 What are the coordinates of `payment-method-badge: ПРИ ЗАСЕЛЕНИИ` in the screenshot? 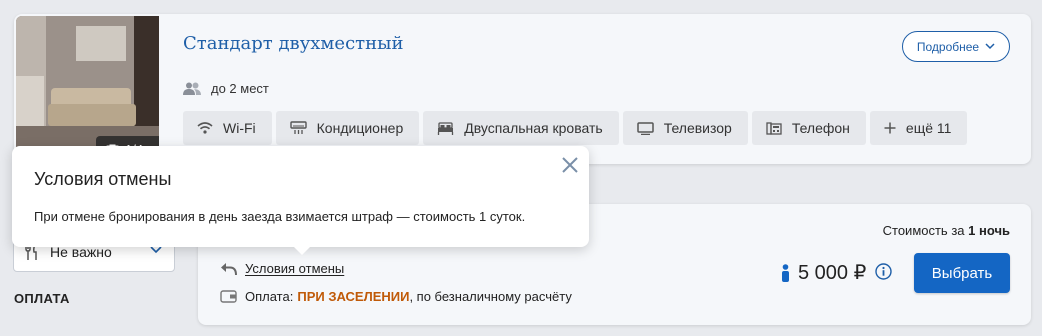 It's located at (353, 296).